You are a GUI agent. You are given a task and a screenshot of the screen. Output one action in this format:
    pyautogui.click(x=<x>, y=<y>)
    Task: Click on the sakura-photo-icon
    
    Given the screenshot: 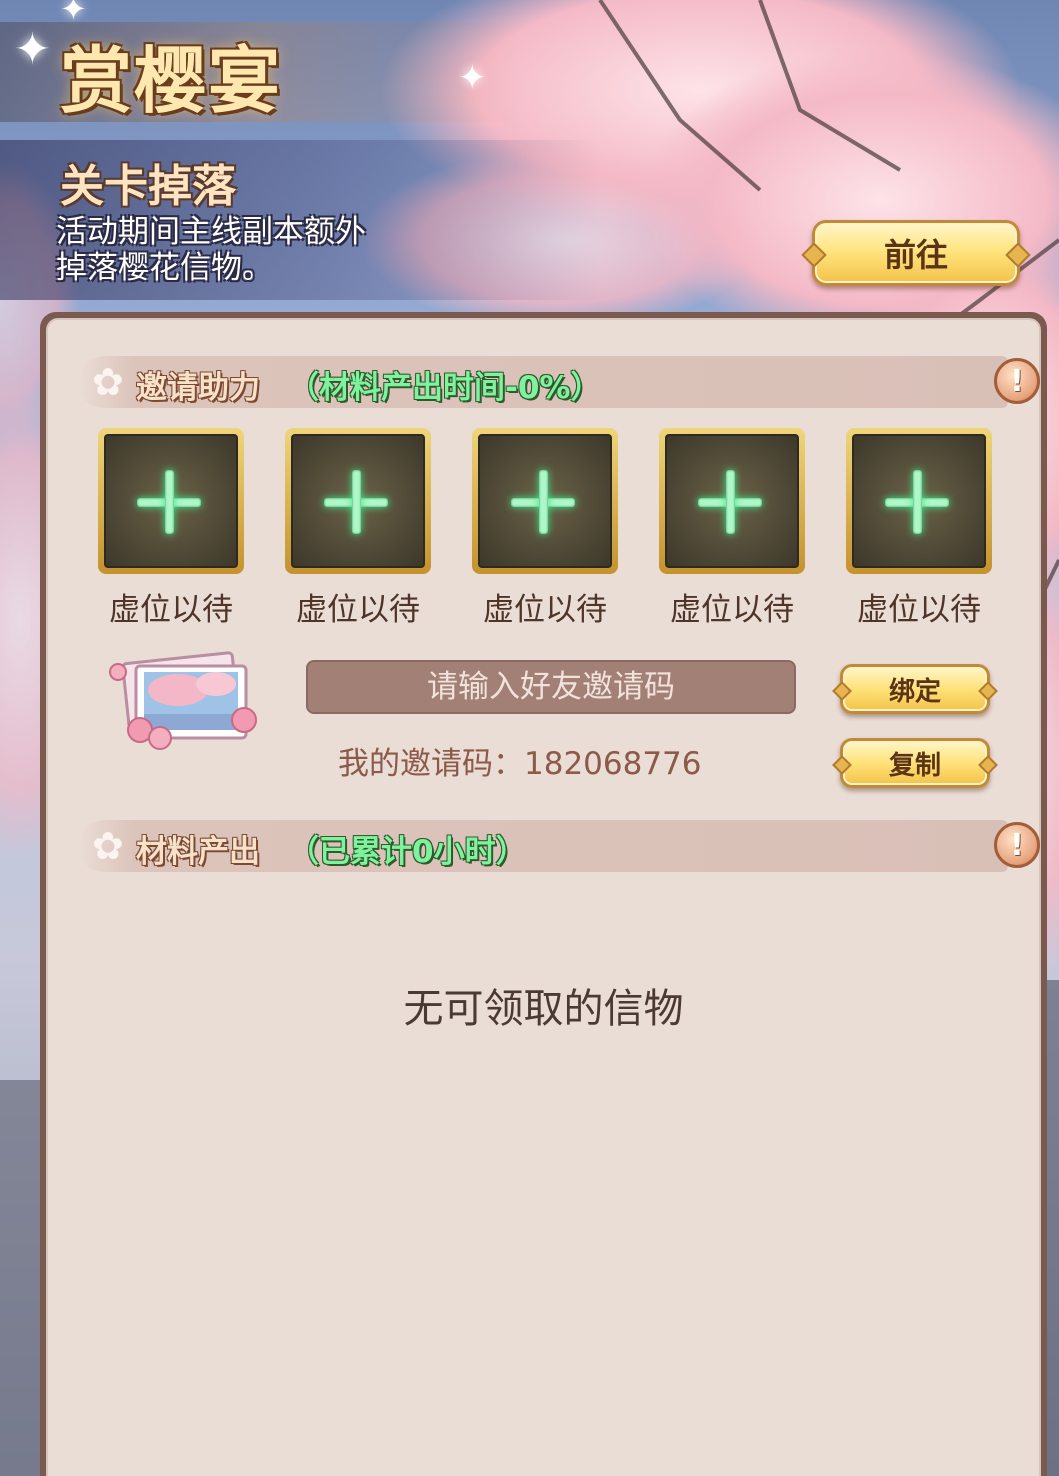 What is the action you would take?
    pyautogui.click(x=183, y=700)
    